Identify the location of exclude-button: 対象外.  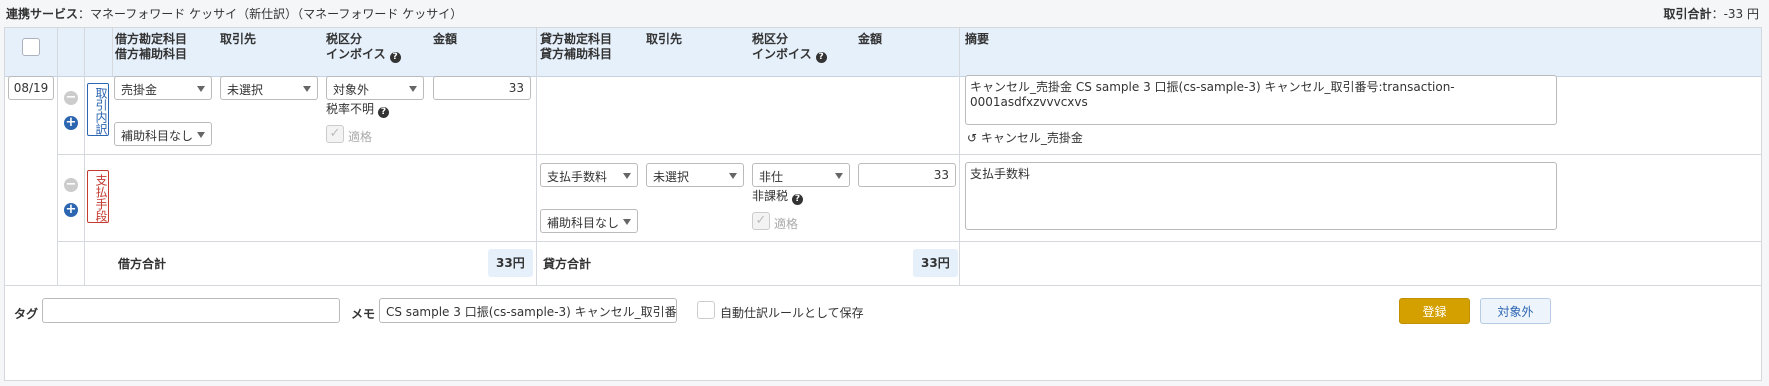
(1515, 311).